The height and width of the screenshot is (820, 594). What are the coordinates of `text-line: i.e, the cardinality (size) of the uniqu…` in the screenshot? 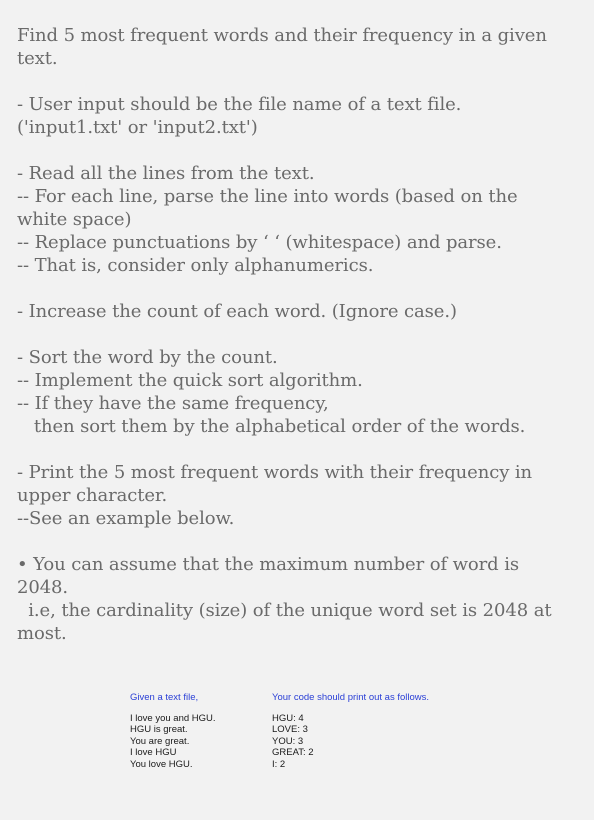 It's located at (284, 610).